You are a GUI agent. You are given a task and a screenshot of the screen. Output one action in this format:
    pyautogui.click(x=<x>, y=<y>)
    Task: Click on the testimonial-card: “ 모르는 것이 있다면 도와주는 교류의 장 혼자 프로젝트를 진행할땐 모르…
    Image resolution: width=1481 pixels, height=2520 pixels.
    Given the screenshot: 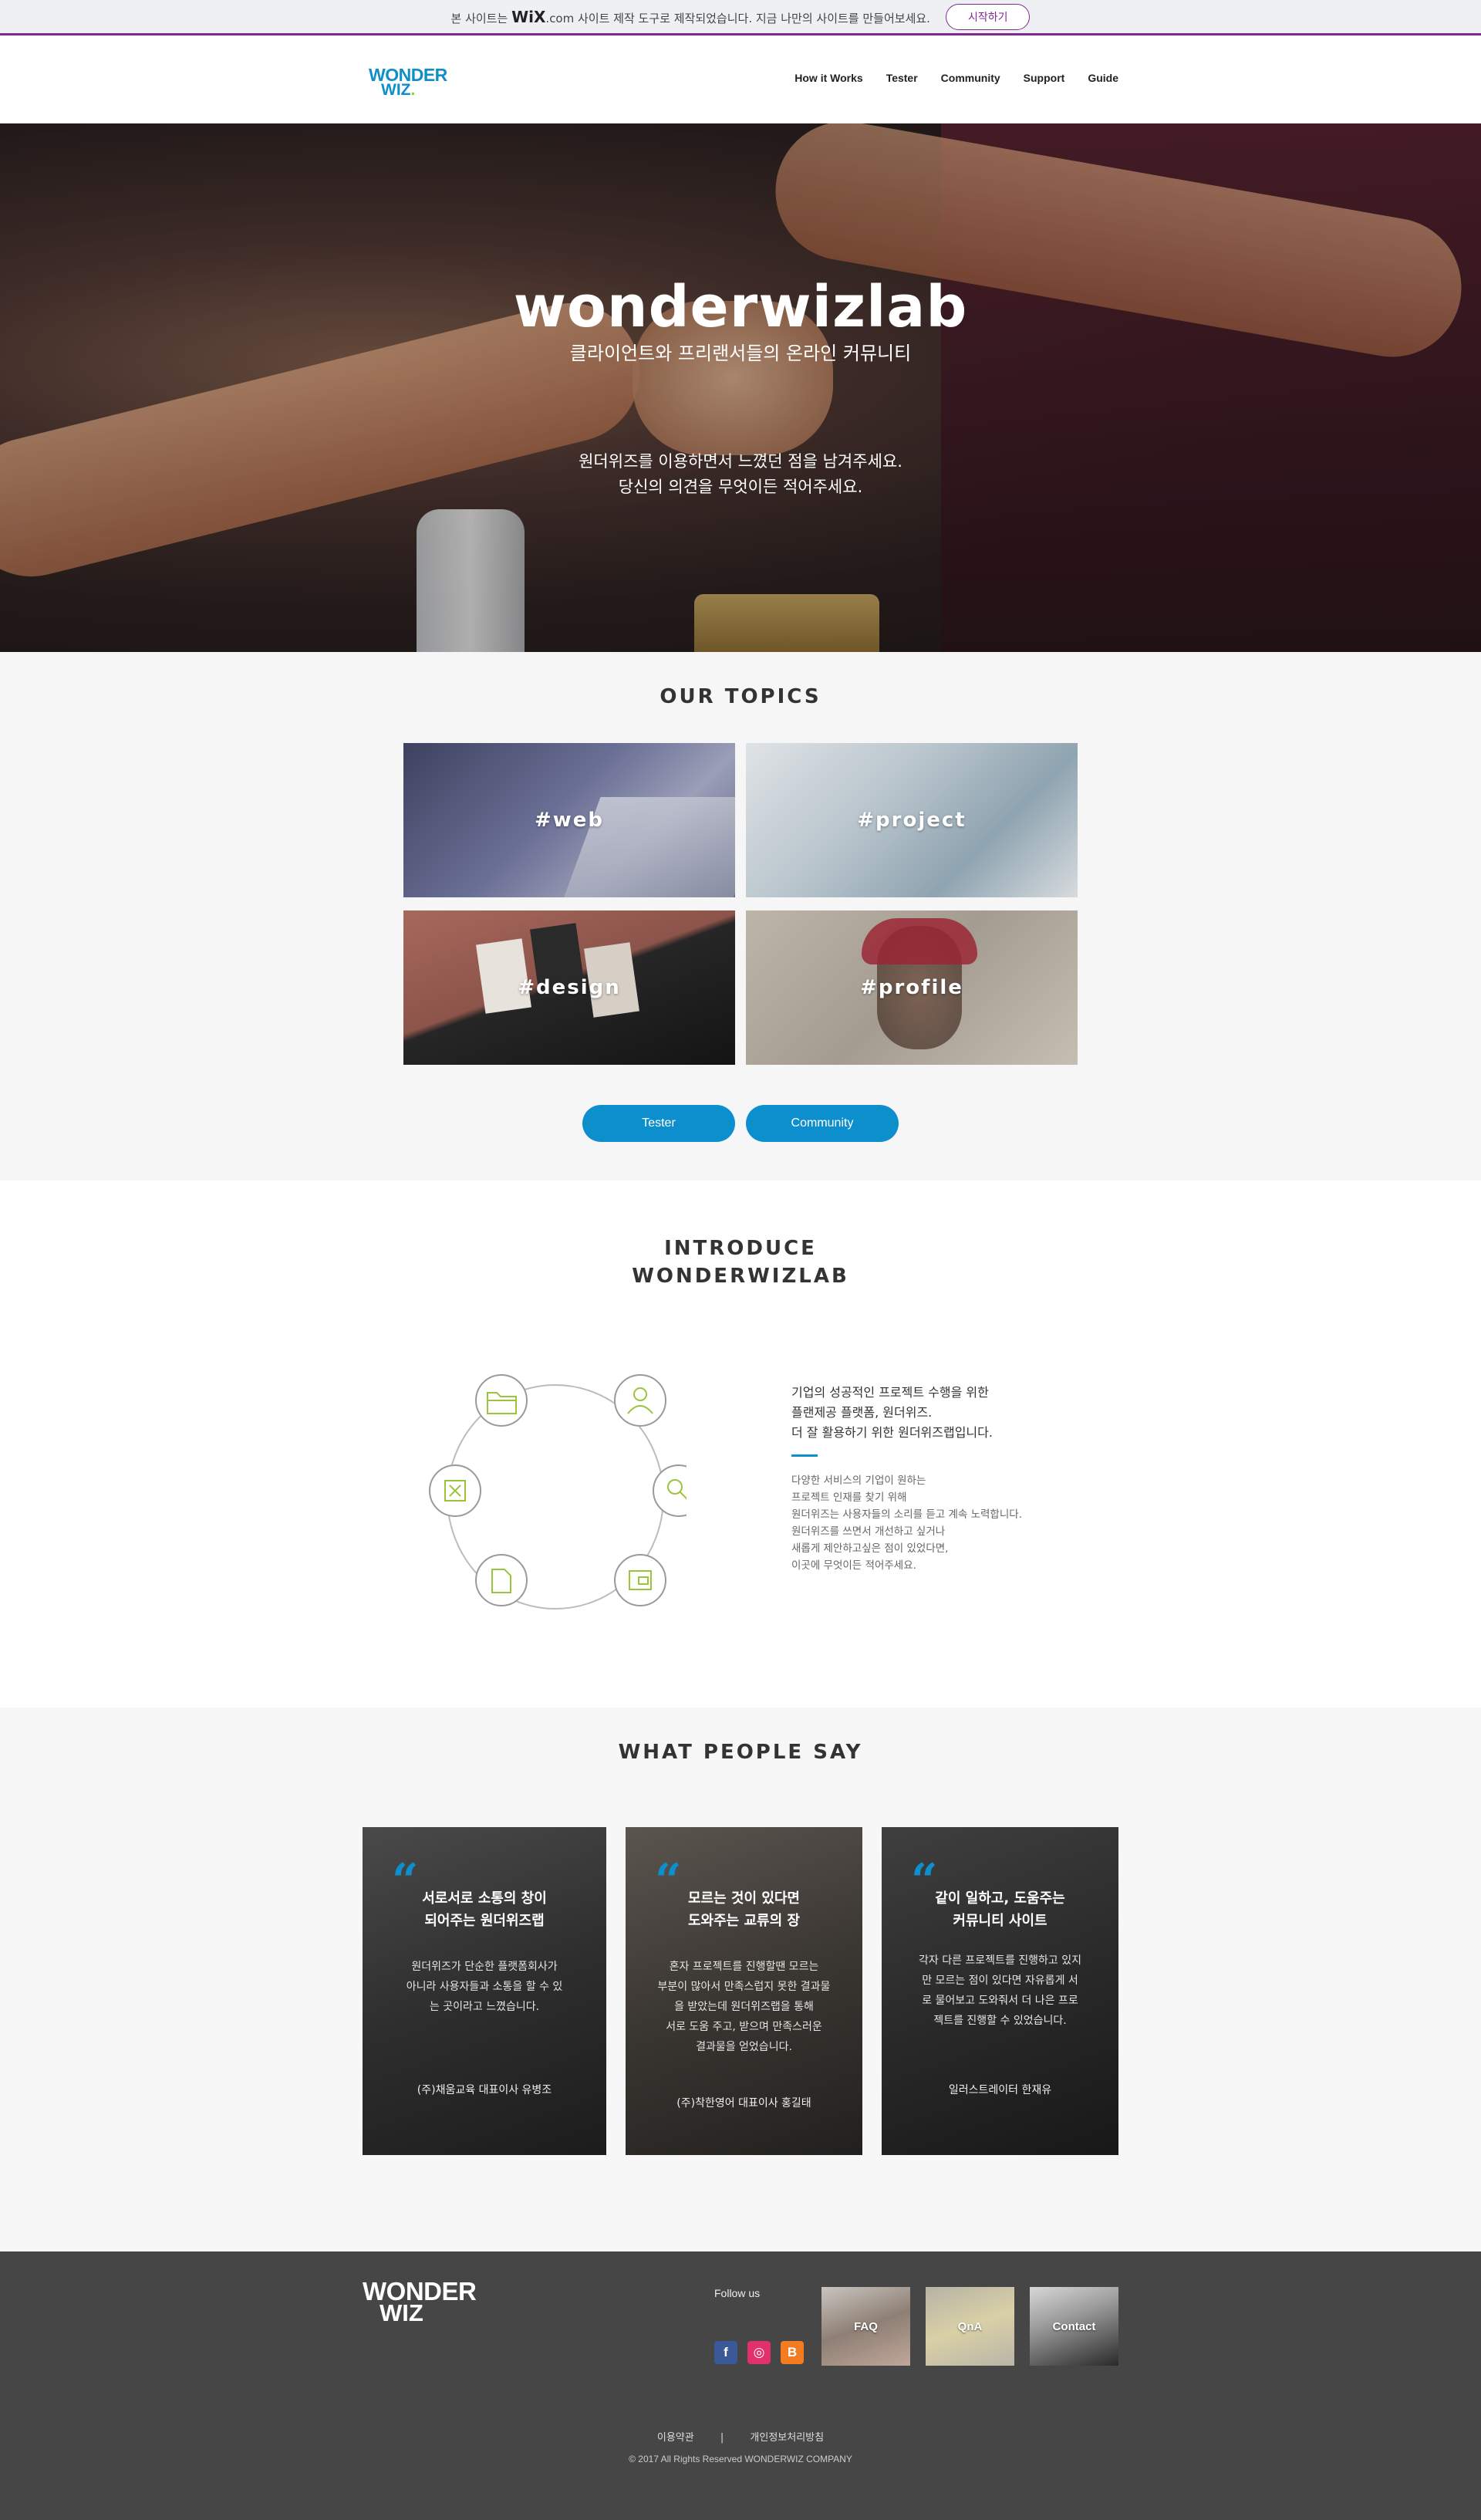 What is the action you would take?
    pyautogui.click(x=744, y=1991)
    